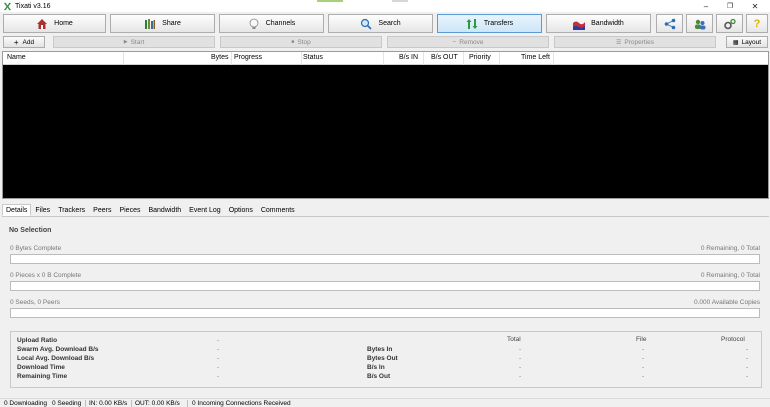 The width and height of the screenshot is (770, 407). I want to click on col-progress: Progress, so click(248, 57).